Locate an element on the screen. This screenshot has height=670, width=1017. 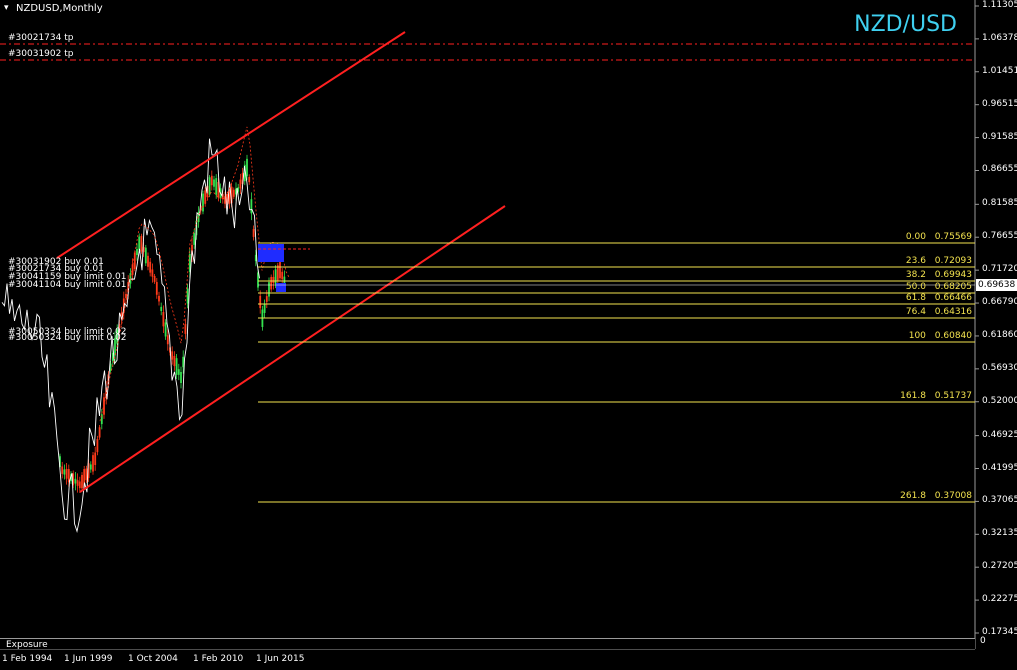
price-tick-label: 0.96515 is located at coordinates (999, 103).